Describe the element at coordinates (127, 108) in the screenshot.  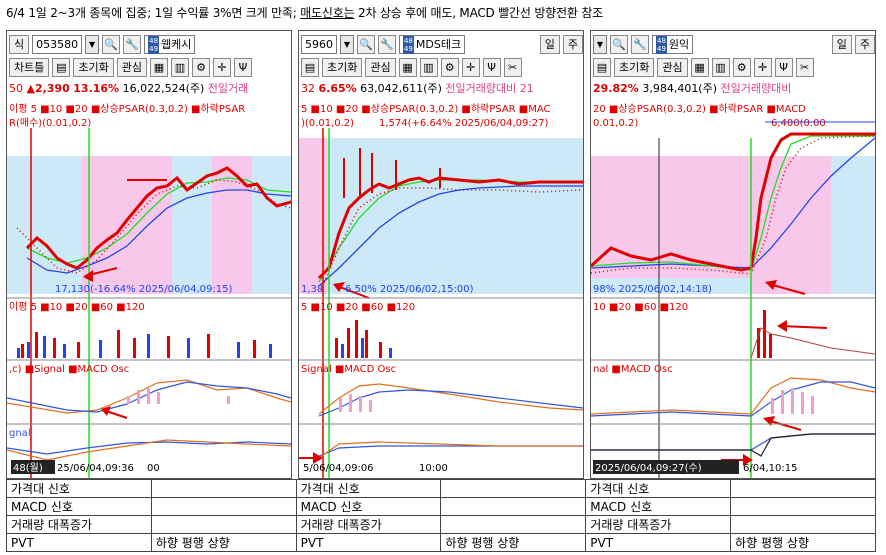
I see `indicator-legend: 이평 5 ■10 ■20 ■상승PSAR(0.3,0.2) ■하락PSAR` at that location.